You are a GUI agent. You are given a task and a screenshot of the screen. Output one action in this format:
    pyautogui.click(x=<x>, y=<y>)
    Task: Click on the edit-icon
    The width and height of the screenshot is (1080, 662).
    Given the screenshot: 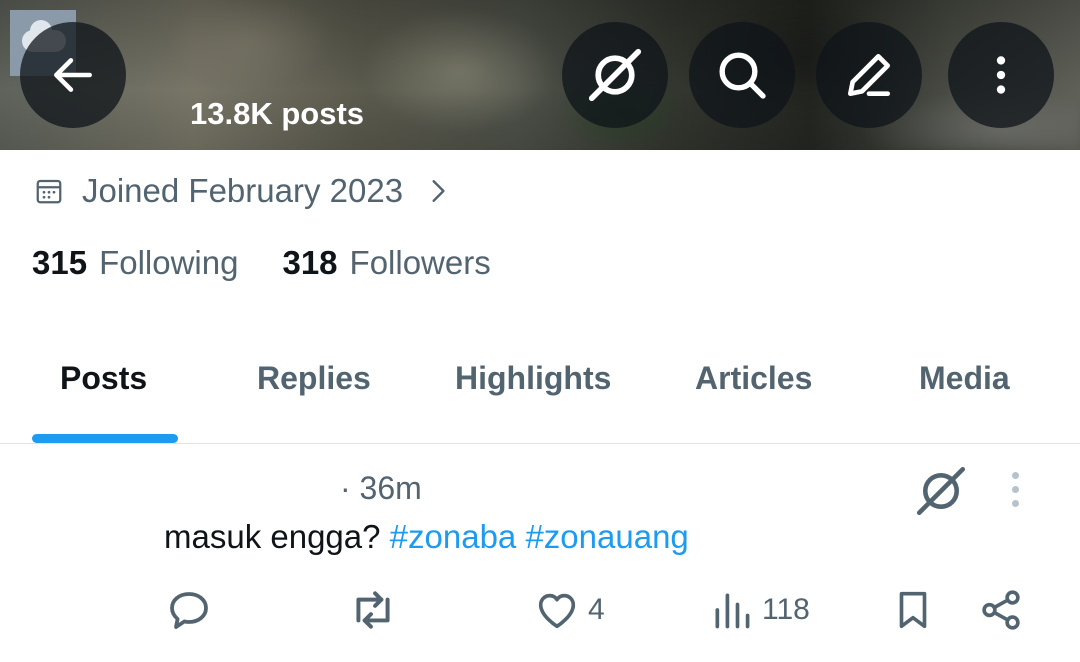 What is the action you would take?
    pyautogui.click(x=869, y=75)
    